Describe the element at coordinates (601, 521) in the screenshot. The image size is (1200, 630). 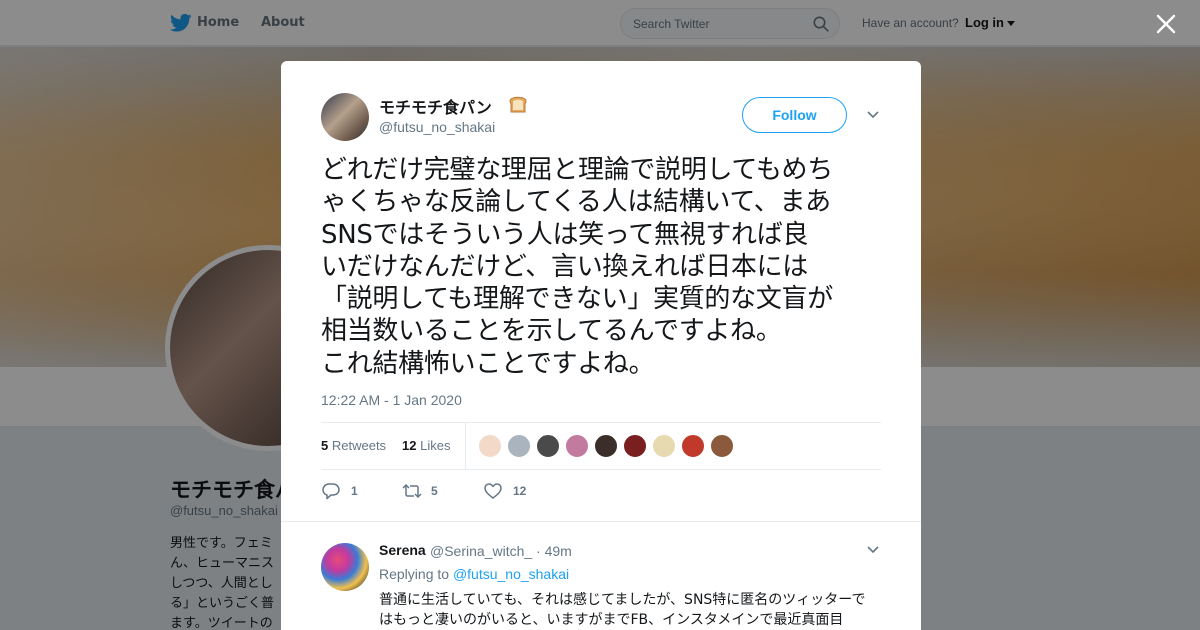
I see `replies-divider` at that location.